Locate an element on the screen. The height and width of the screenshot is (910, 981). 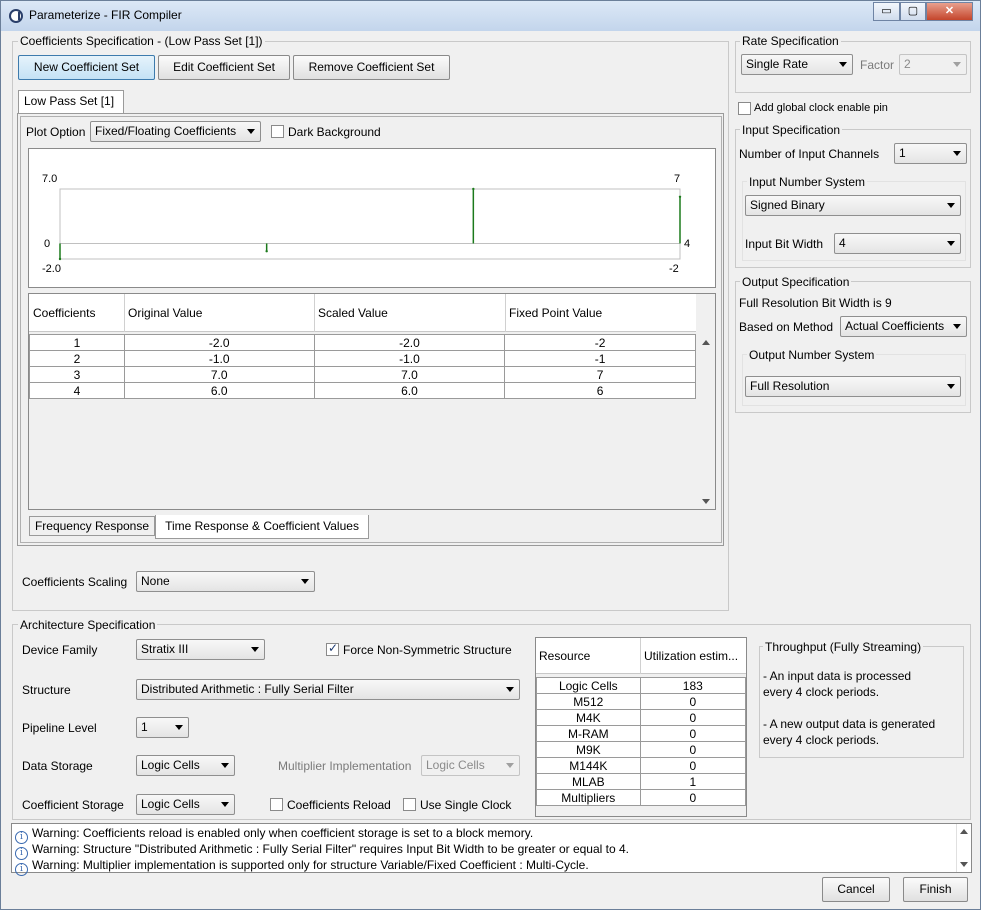
header-coefficients: Coefficients is located at coordinates (64, 313).